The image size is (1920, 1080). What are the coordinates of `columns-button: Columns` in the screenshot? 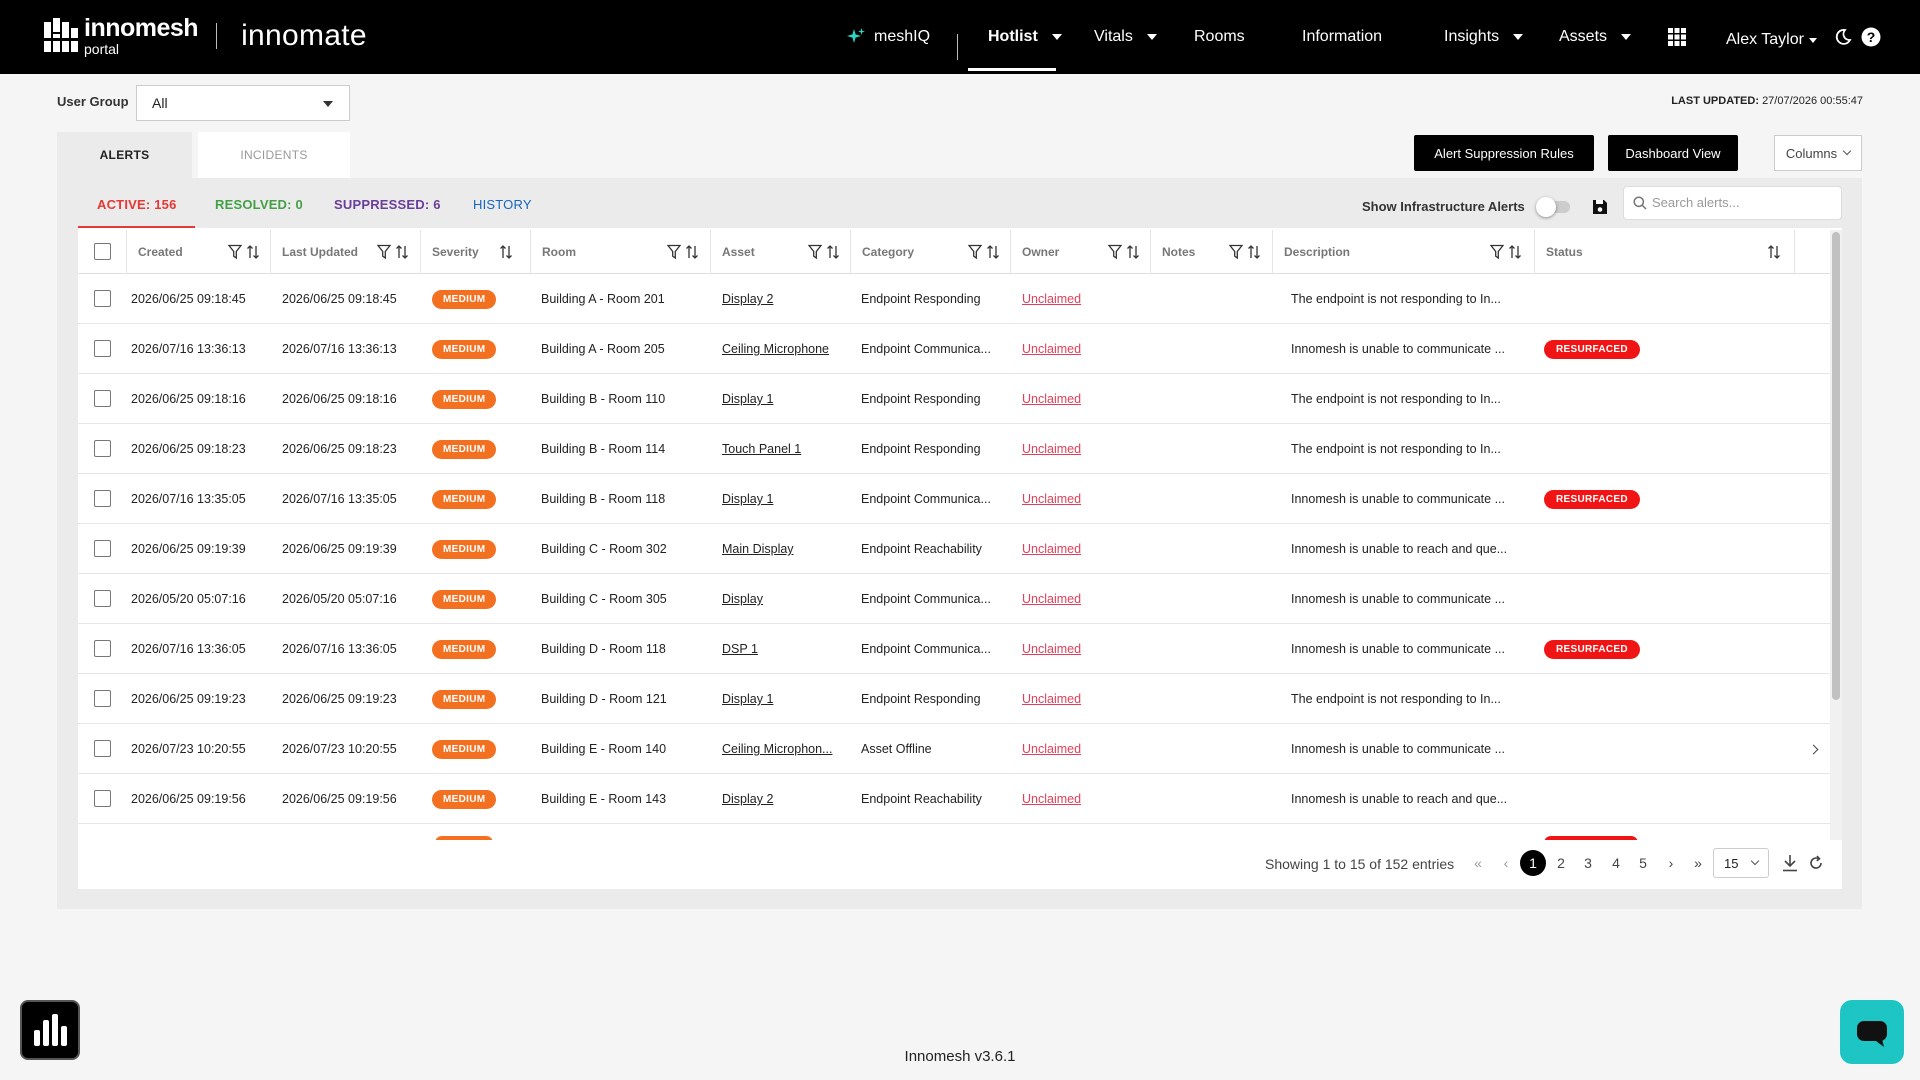 It's located at (1818, 153).